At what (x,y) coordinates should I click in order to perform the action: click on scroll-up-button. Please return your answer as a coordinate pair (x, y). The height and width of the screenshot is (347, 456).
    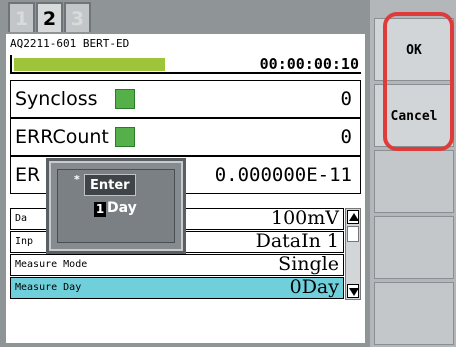
    Looking at the image, I should click on (353, 217).